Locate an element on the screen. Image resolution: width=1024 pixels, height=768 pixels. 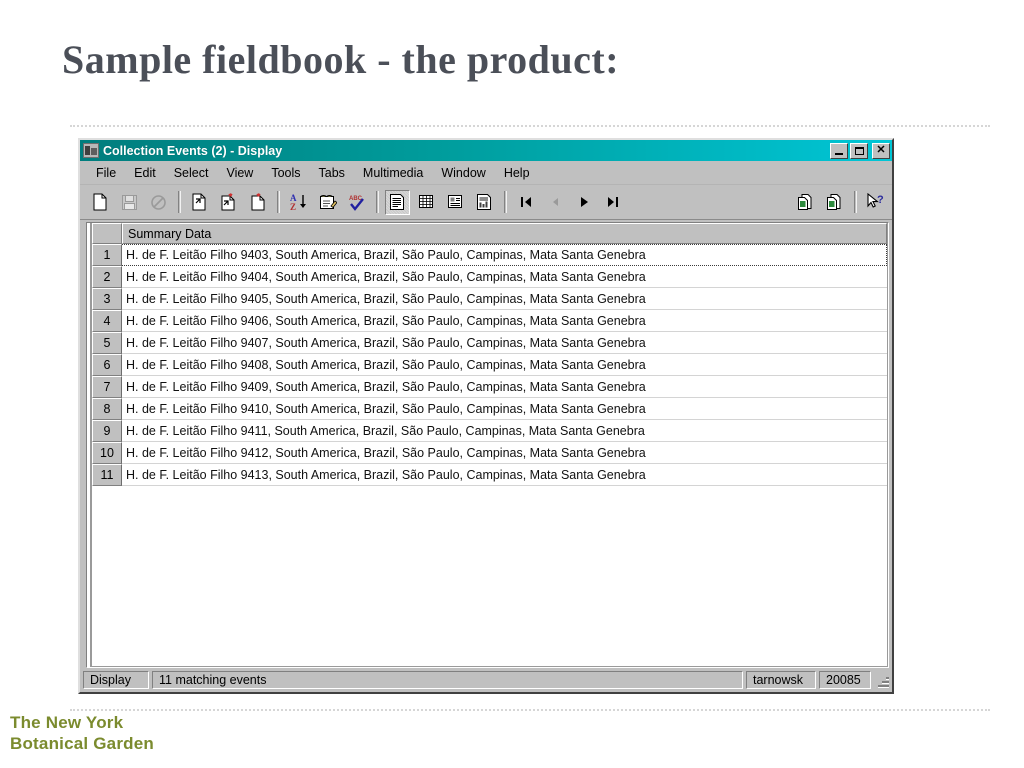
status-message: 11 matching events is located at coordinates (447, 680).